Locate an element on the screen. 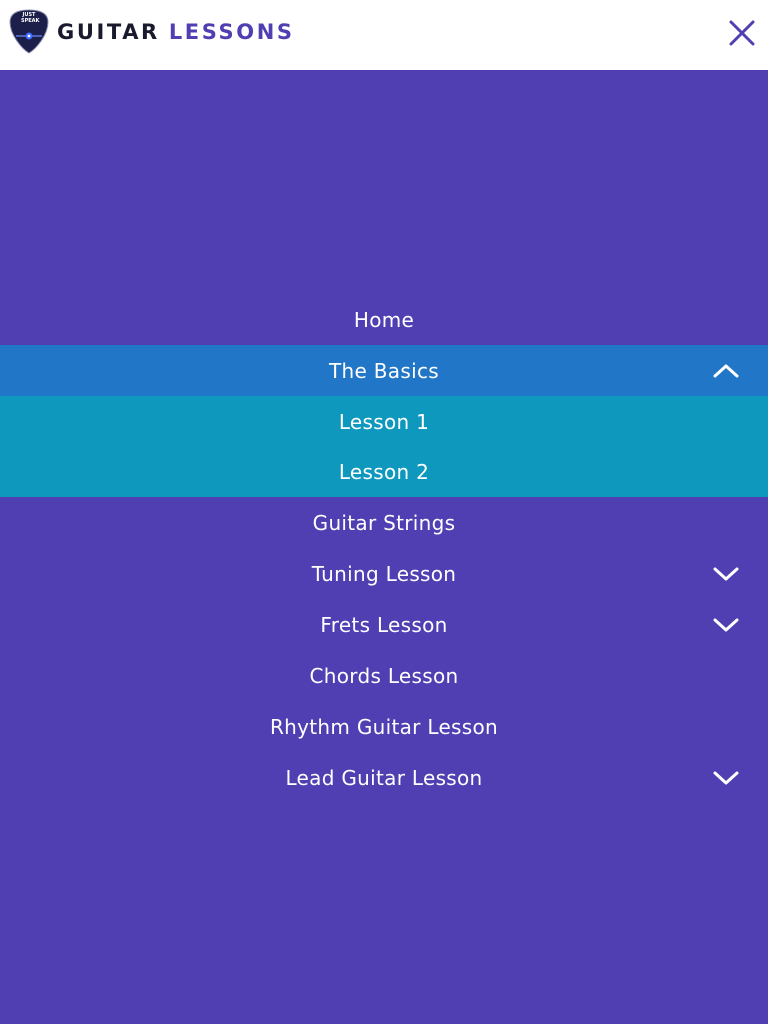 The height and width of the screenshot is (1024, 768). nav-item-tuning-lesson: Tuning Lesson is located at coordinates (384, 573).